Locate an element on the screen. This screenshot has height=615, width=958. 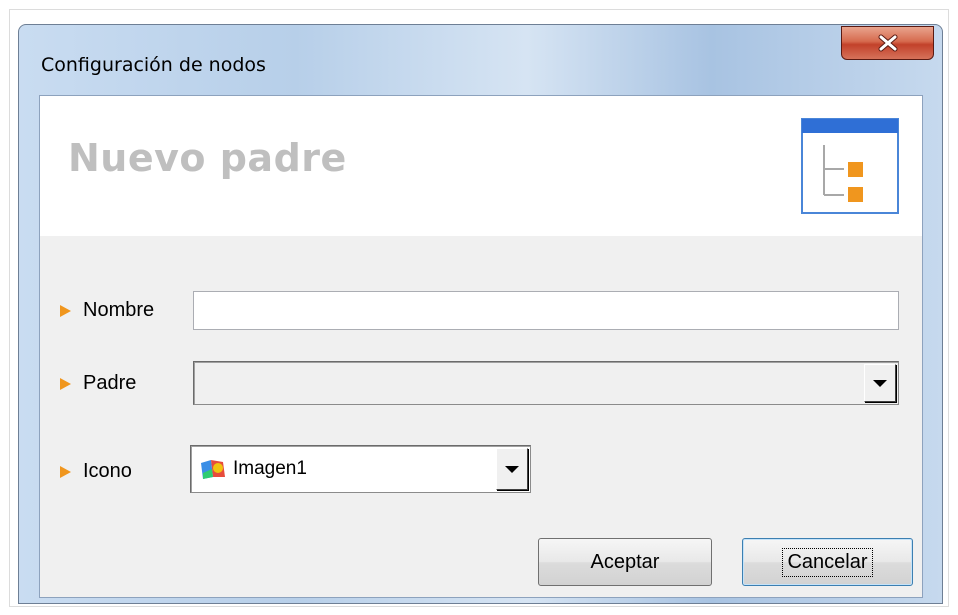
icono-select: Imagen1 is located at coordinates (360, 469).